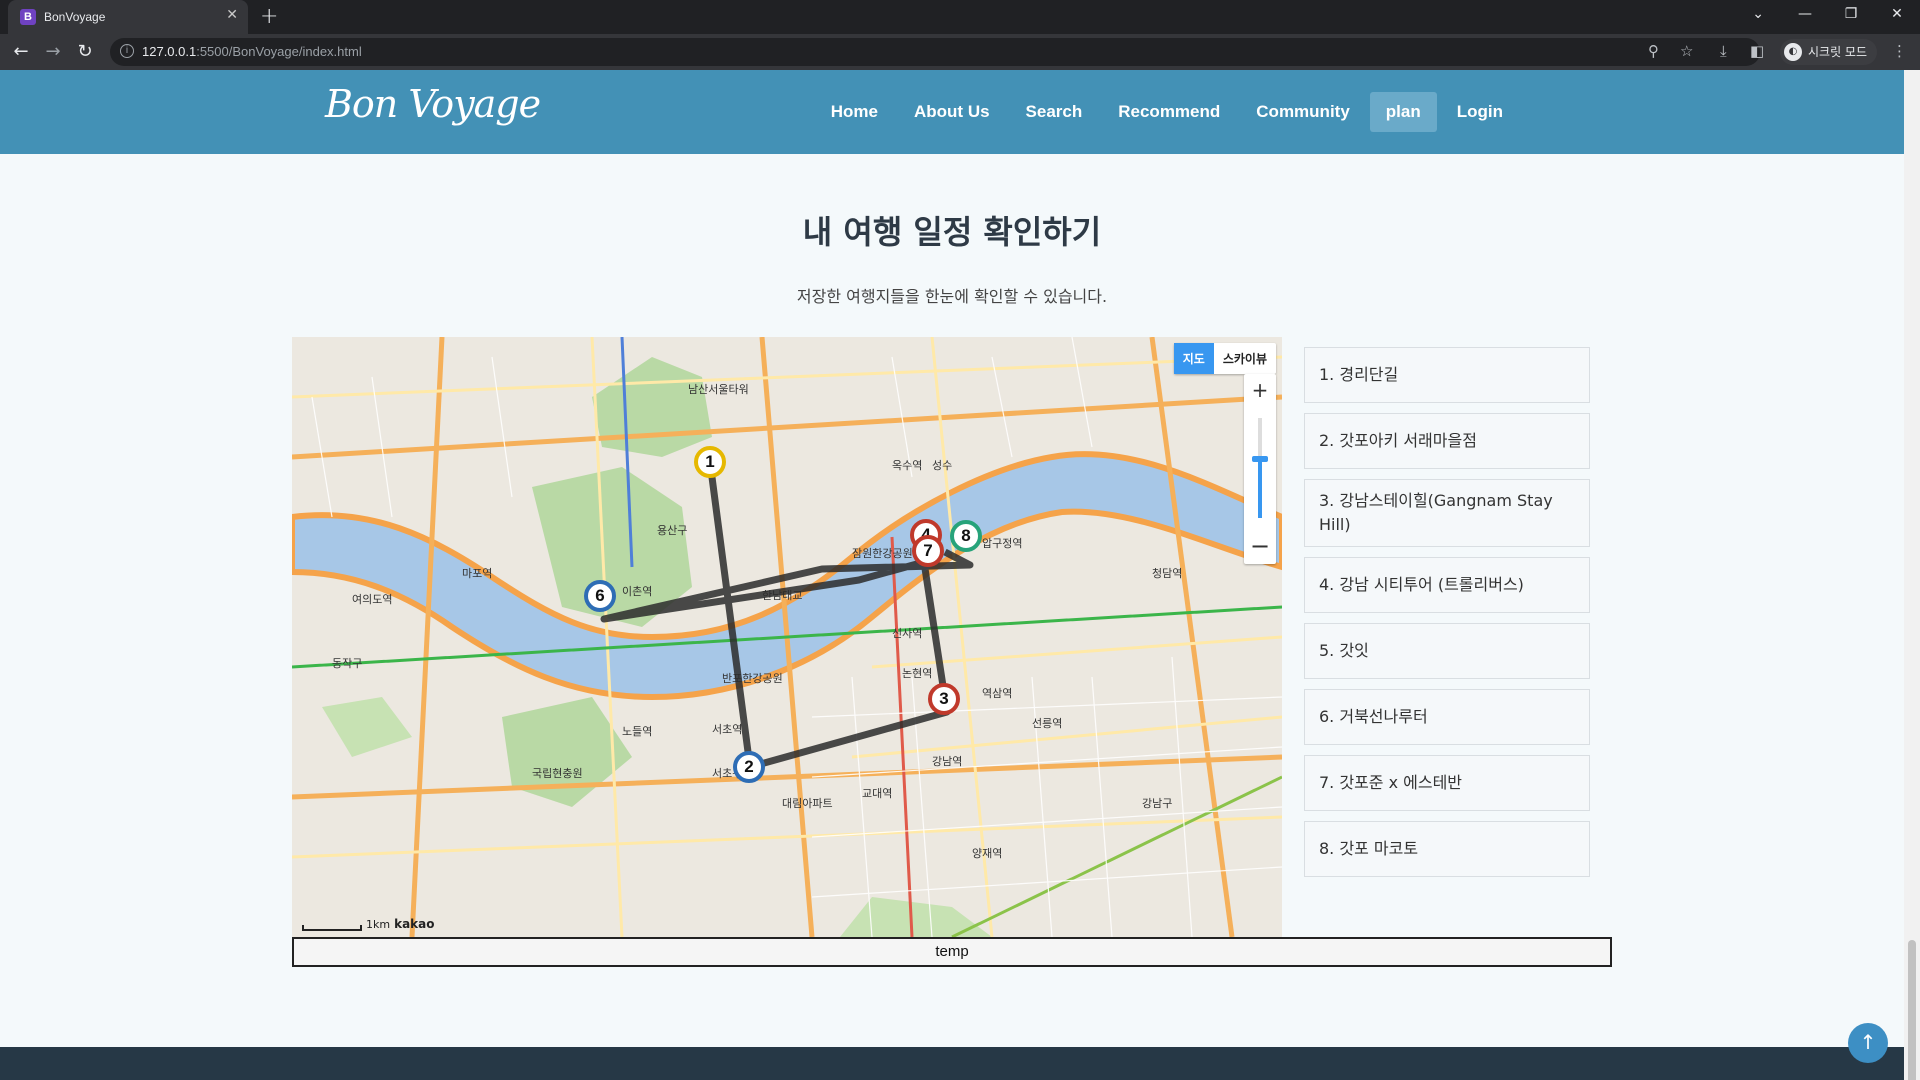 Image resolution: width=1920 pixels, height=1080 pixels. I want to click on map-label: 잠원한강공원, so click(882, 553).